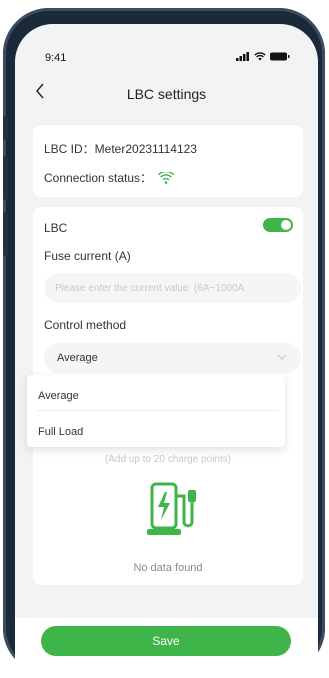 This screenshot has height=678, width=329. Describe the element at coordinates (242, 56) in the screenshot. I see `cellular-signal-icon` at that location.